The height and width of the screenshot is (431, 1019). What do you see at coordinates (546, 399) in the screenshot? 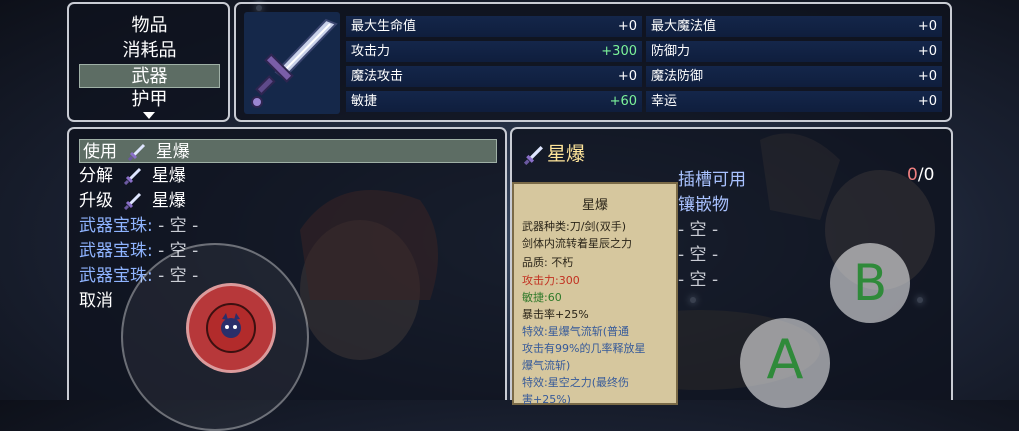
I see `tooltip-effect: 害+25%)` at bounding box center [546, 399].